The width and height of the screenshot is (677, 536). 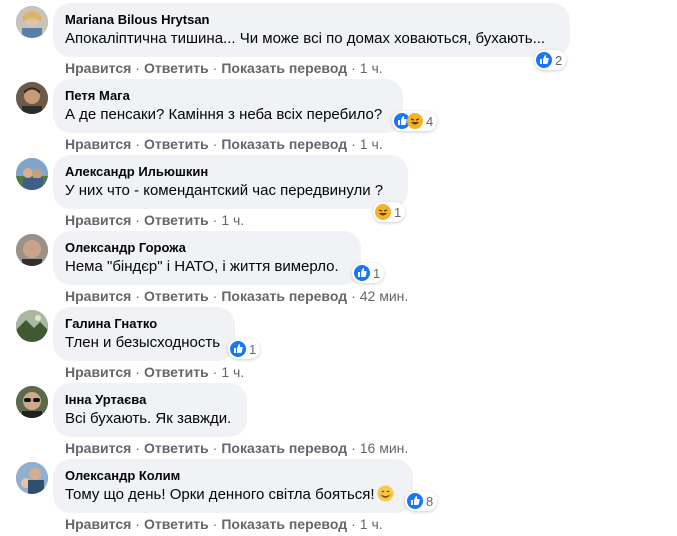 I want to click on man-child-avatar, so click(x=32, y=478).